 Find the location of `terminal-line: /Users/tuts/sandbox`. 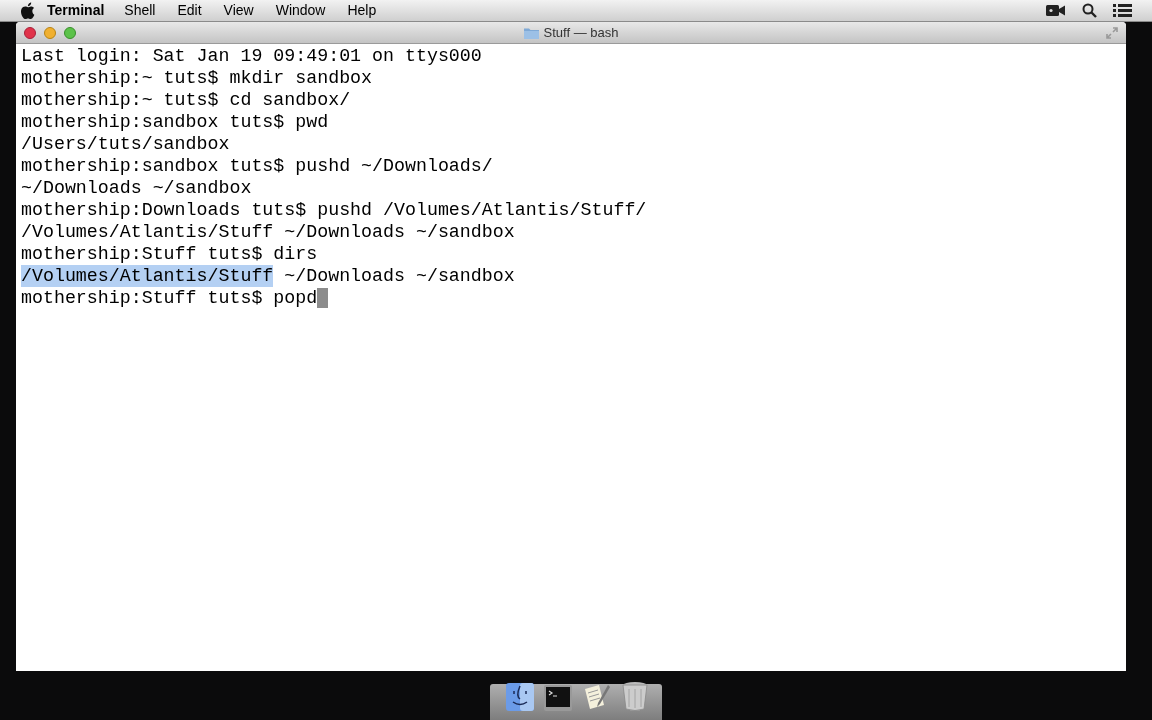

terminal-line: /Users/tuts/sandbox is located at coordinates (125, 144).